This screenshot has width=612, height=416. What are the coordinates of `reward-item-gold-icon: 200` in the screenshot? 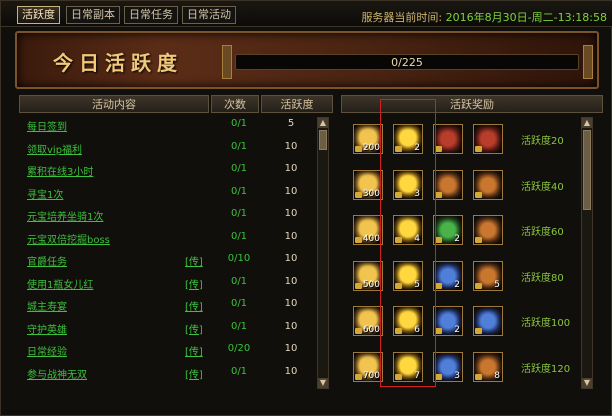 It's located at (368, 139).